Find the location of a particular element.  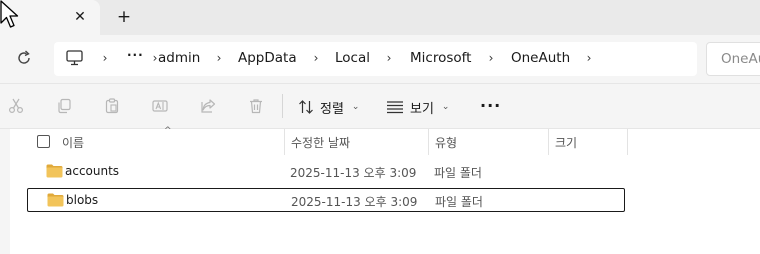

sort-button: 정렬 ⌄ is located at coordinates (328, 107).